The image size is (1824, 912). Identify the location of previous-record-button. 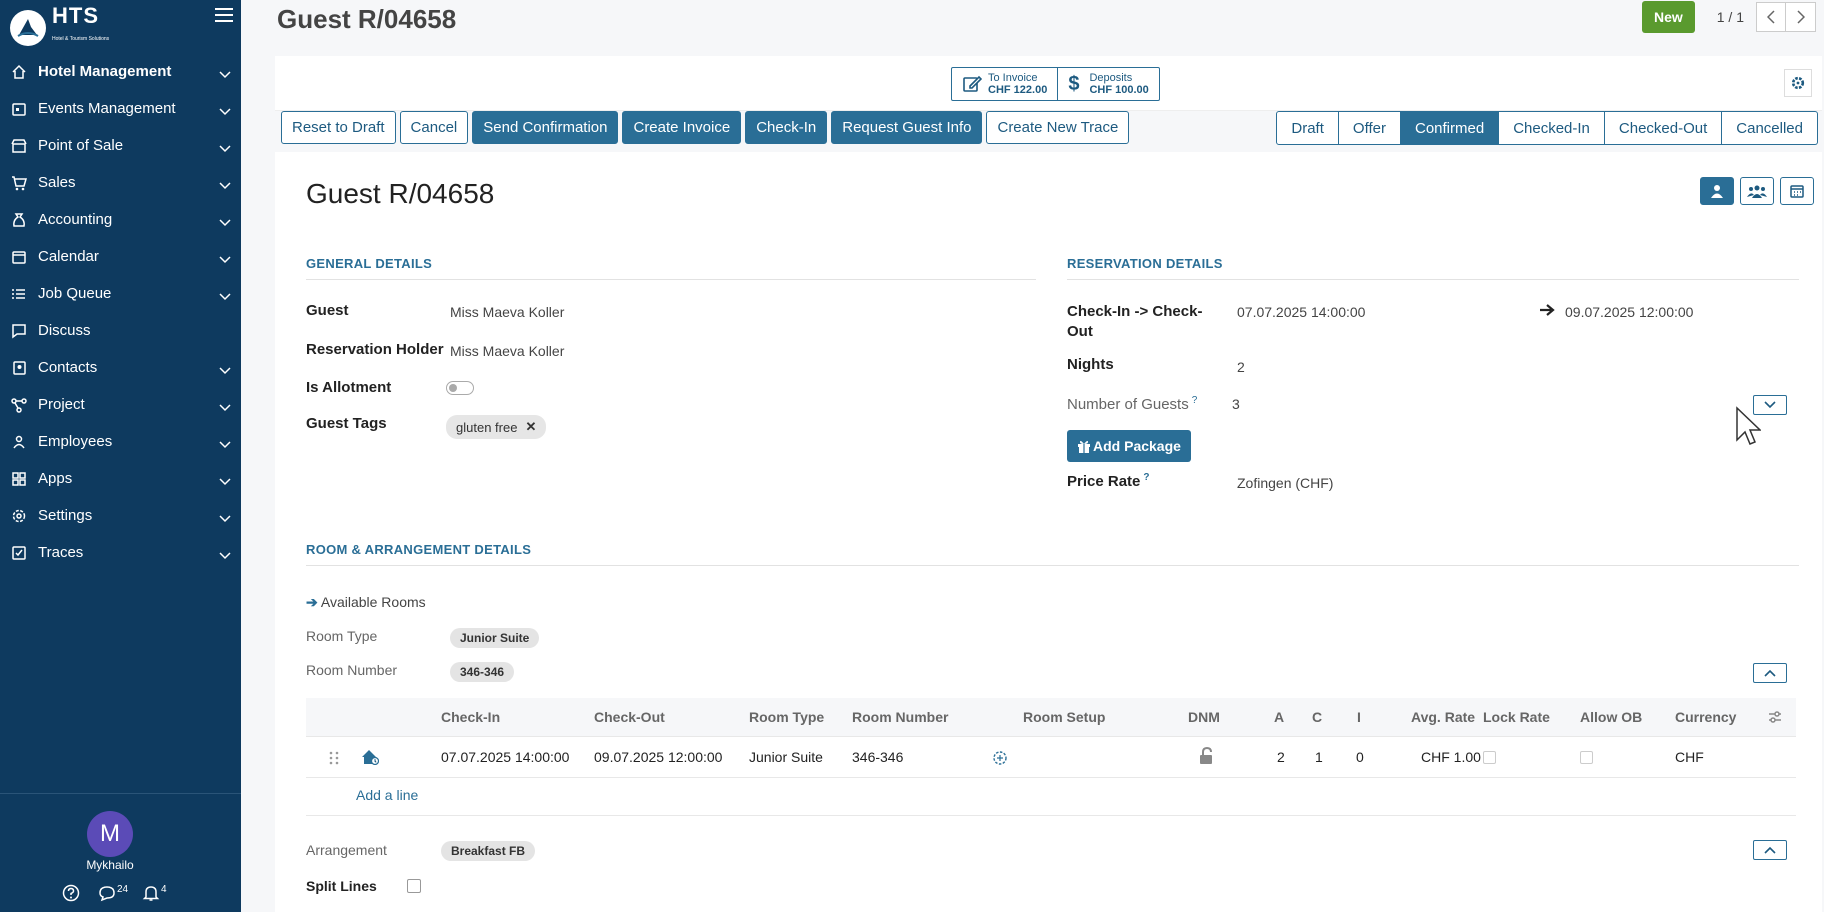
(1771, 17).